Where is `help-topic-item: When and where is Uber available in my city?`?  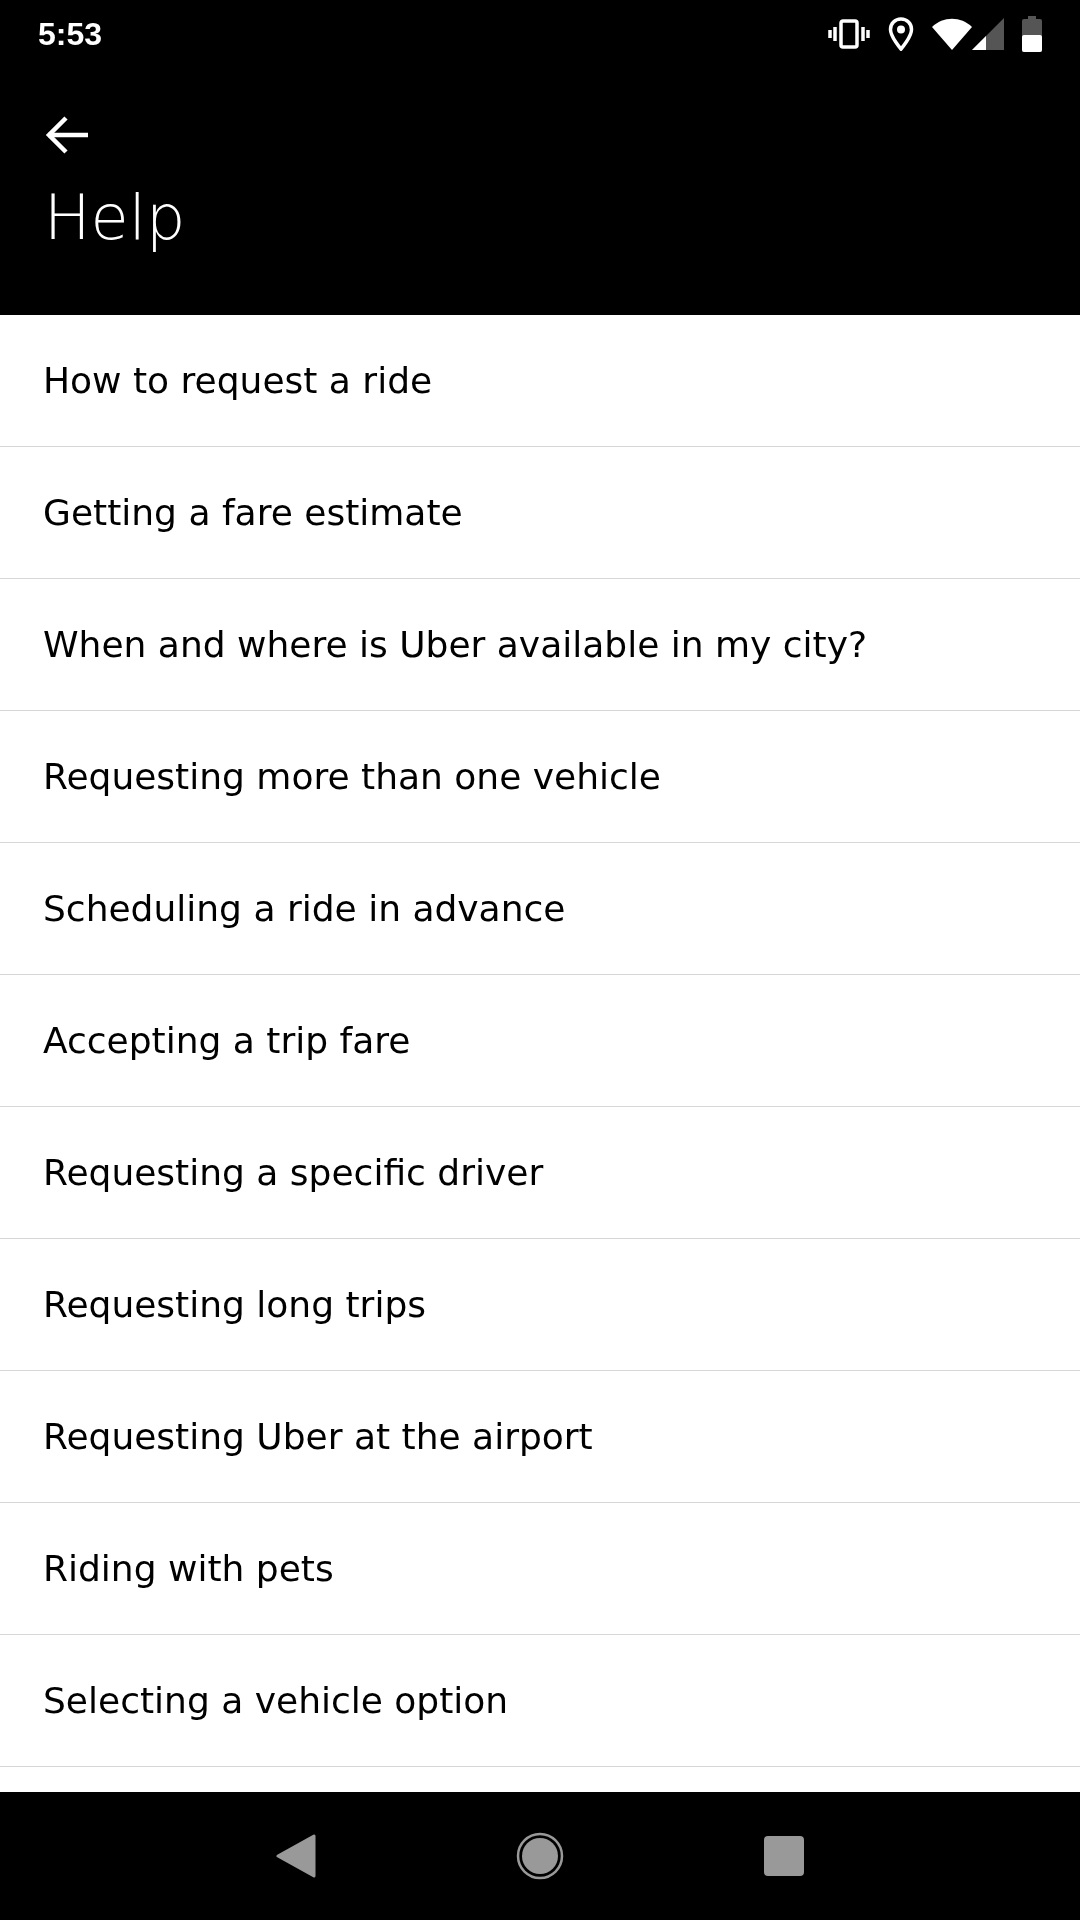 help-topic-item: When and where is Uber available in my city? is located at coordinates (540, 645).